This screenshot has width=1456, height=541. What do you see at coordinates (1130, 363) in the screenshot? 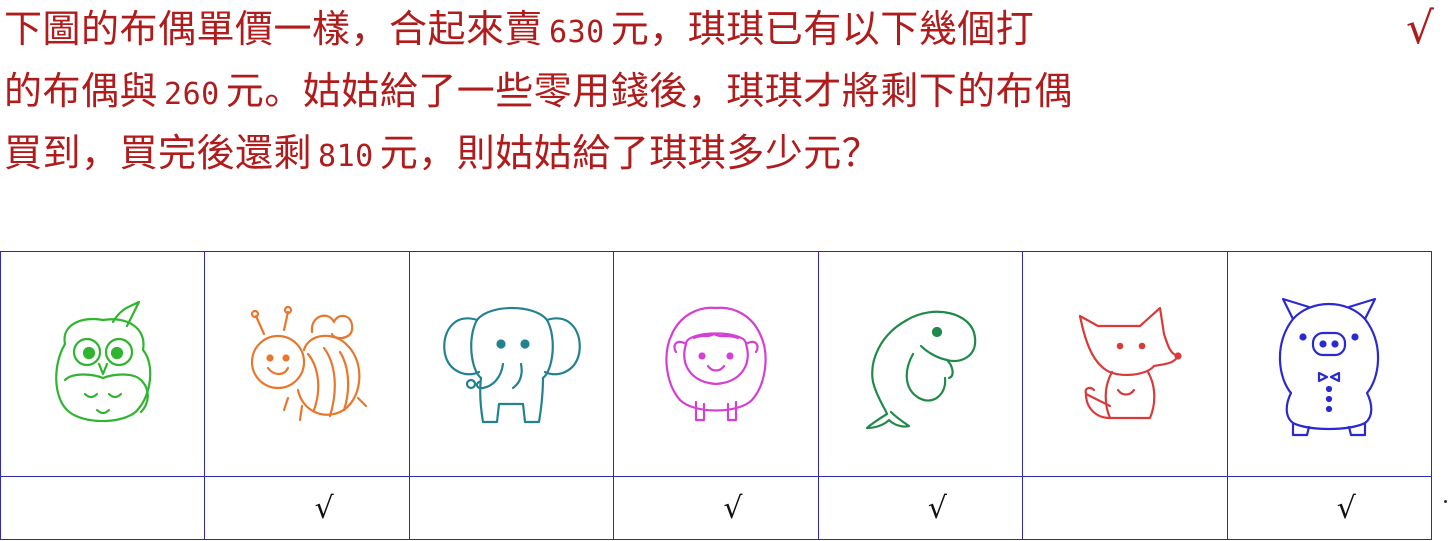
I see `fox-icon` at bounding box center [1130, 363].